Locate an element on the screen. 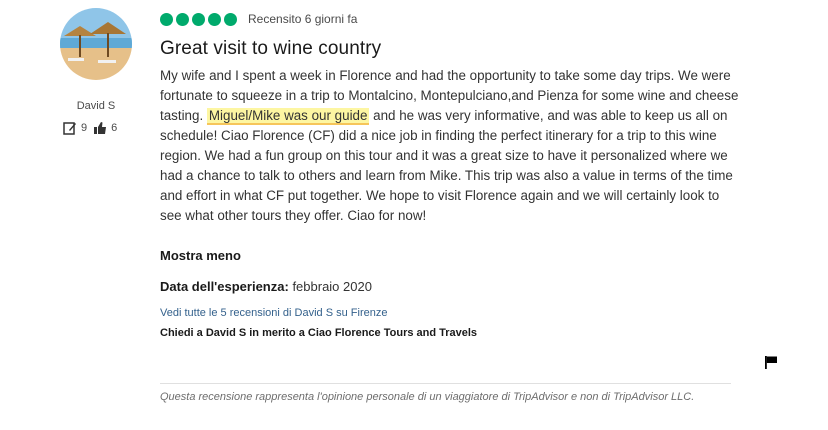 The image size is (828, 430). helpful-votes-count: 6 is located at coordinates (114, 128).